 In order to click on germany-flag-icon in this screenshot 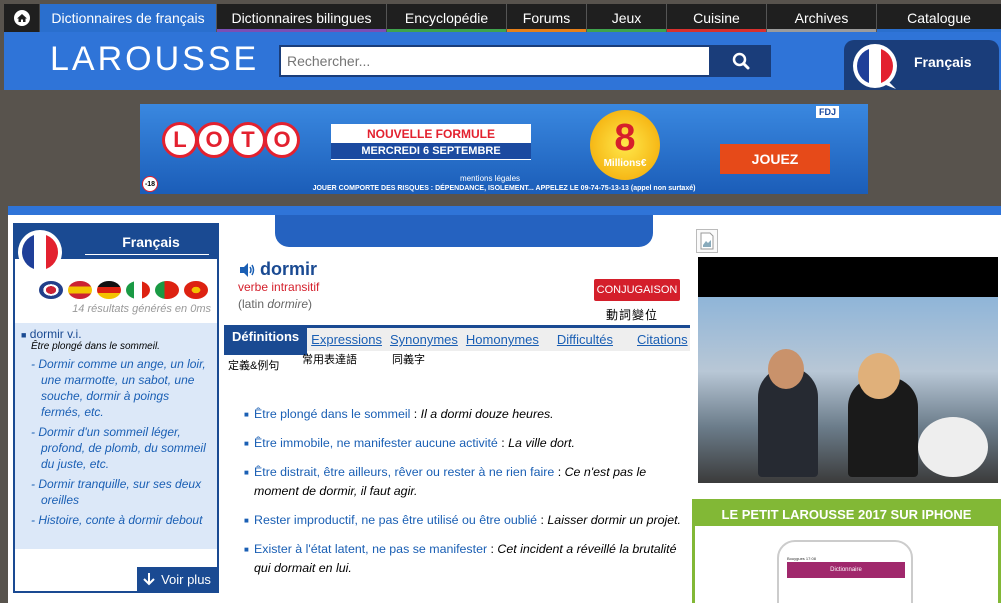, I will do `click(109, 290)`.